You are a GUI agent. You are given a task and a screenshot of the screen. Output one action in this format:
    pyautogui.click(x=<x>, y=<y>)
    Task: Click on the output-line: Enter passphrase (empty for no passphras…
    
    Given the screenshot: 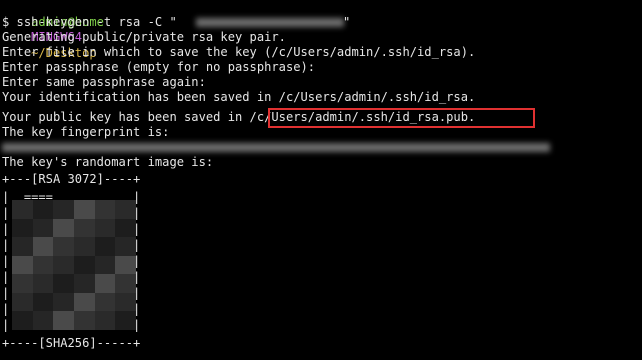 What is the action you would take?
    pyautogui.click(x=159, y=67)
    